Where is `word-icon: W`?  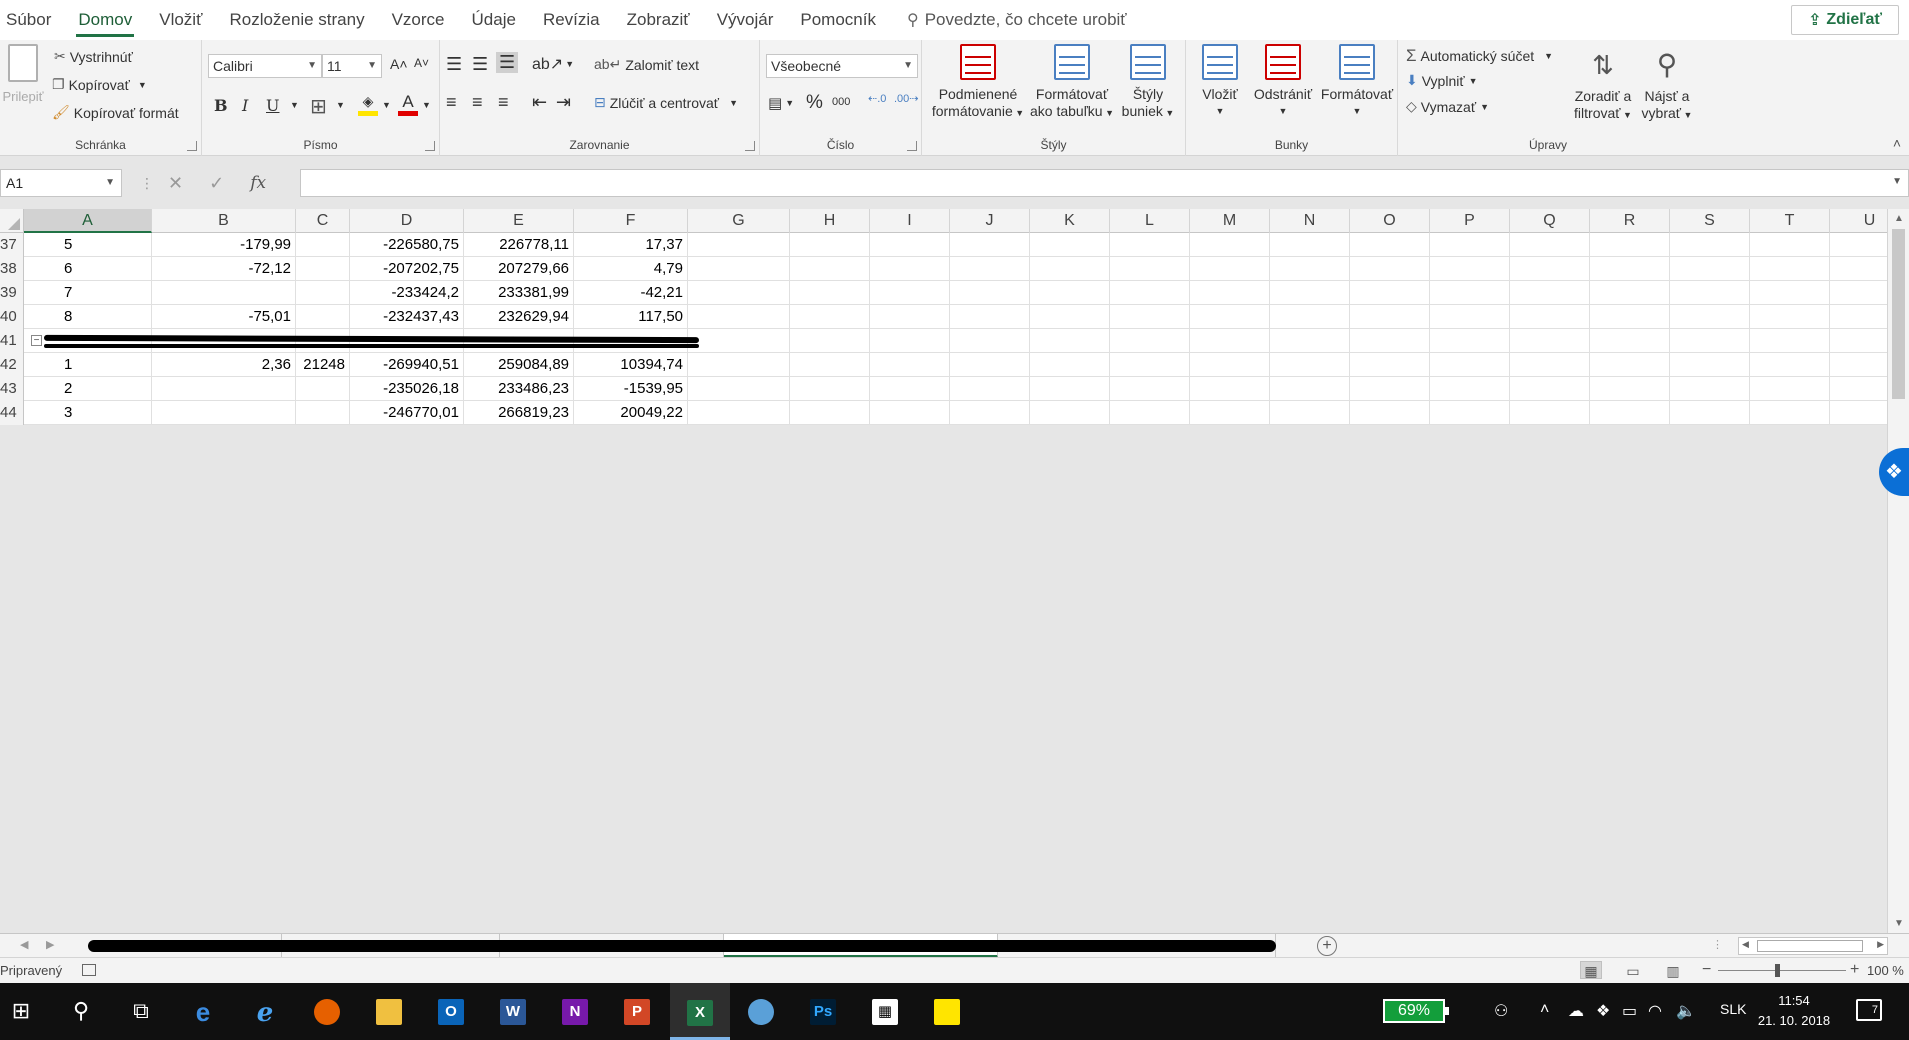
word-icon: W is located at coordinates (513, 1011).